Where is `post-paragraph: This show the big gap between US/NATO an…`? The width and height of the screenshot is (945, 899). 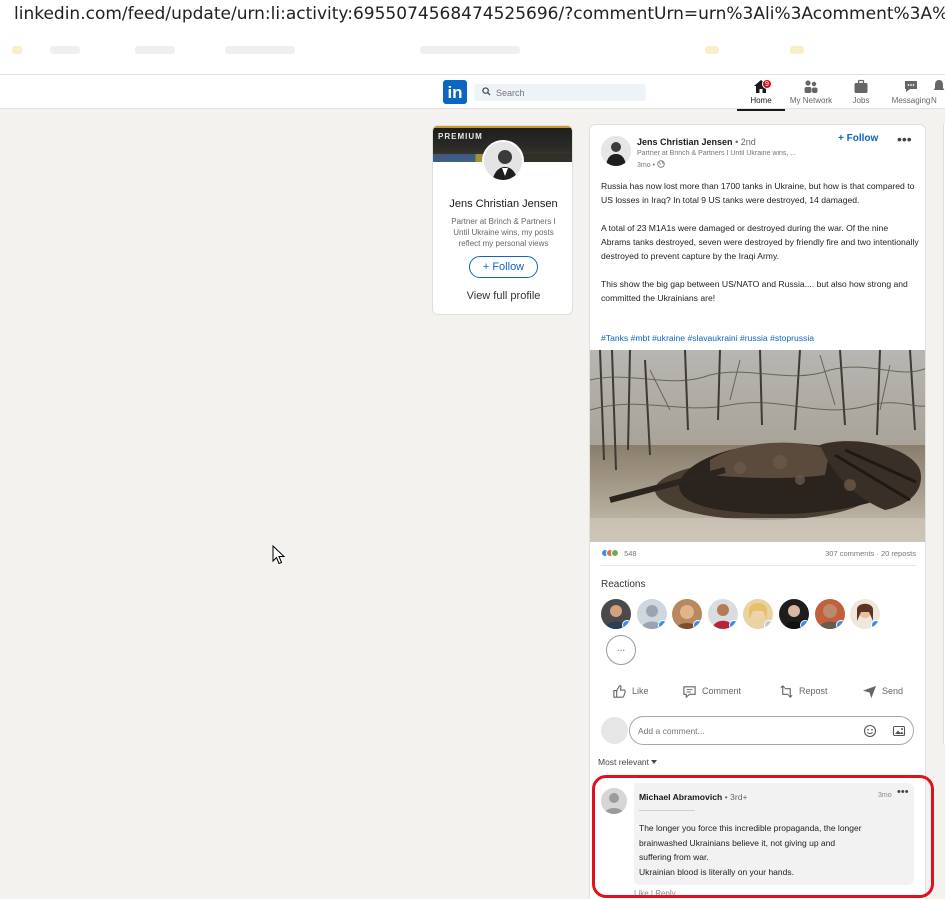
post-paragraph: This show the big gap between US/NATO an… is located at coordinates (754, 291).